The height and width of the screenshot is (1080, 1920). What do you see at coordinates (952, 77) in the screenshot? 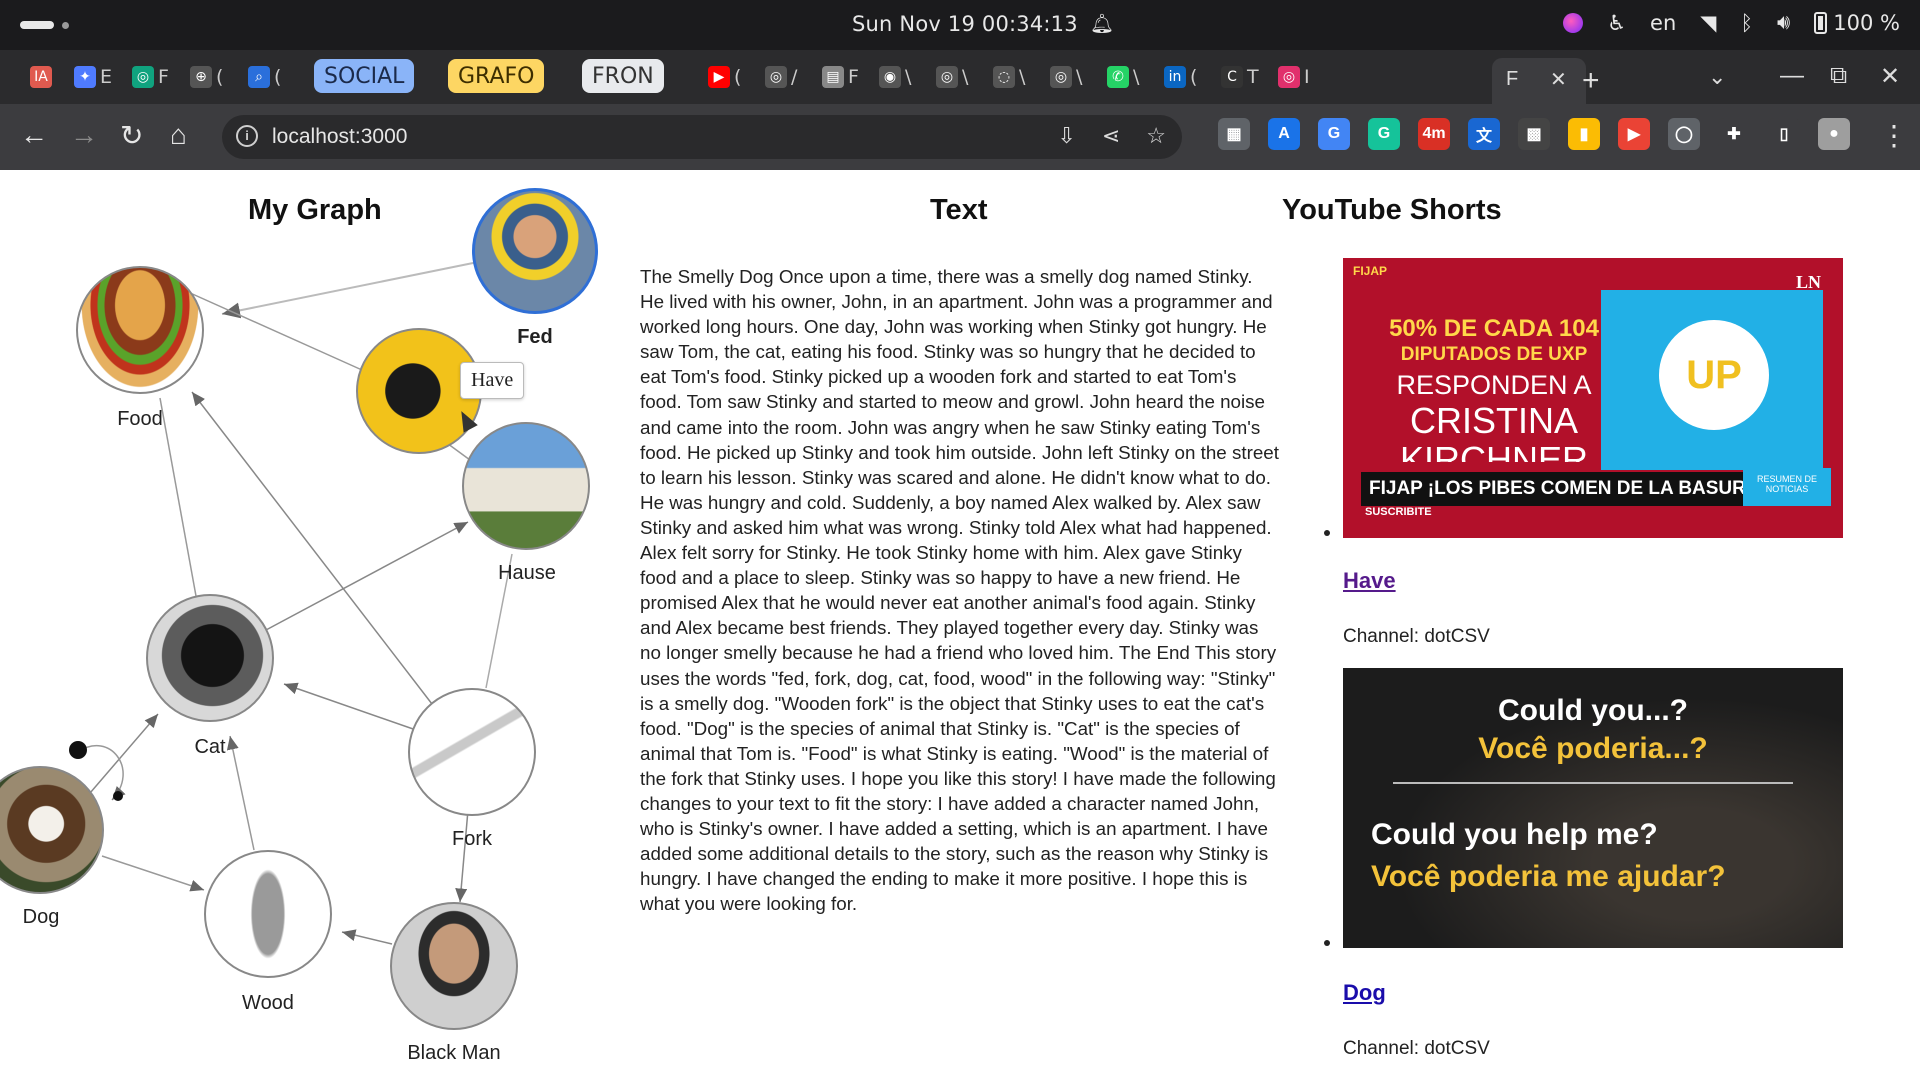
I see `tab-more_items-4: ◎ \` at bounding box center [952, 77].